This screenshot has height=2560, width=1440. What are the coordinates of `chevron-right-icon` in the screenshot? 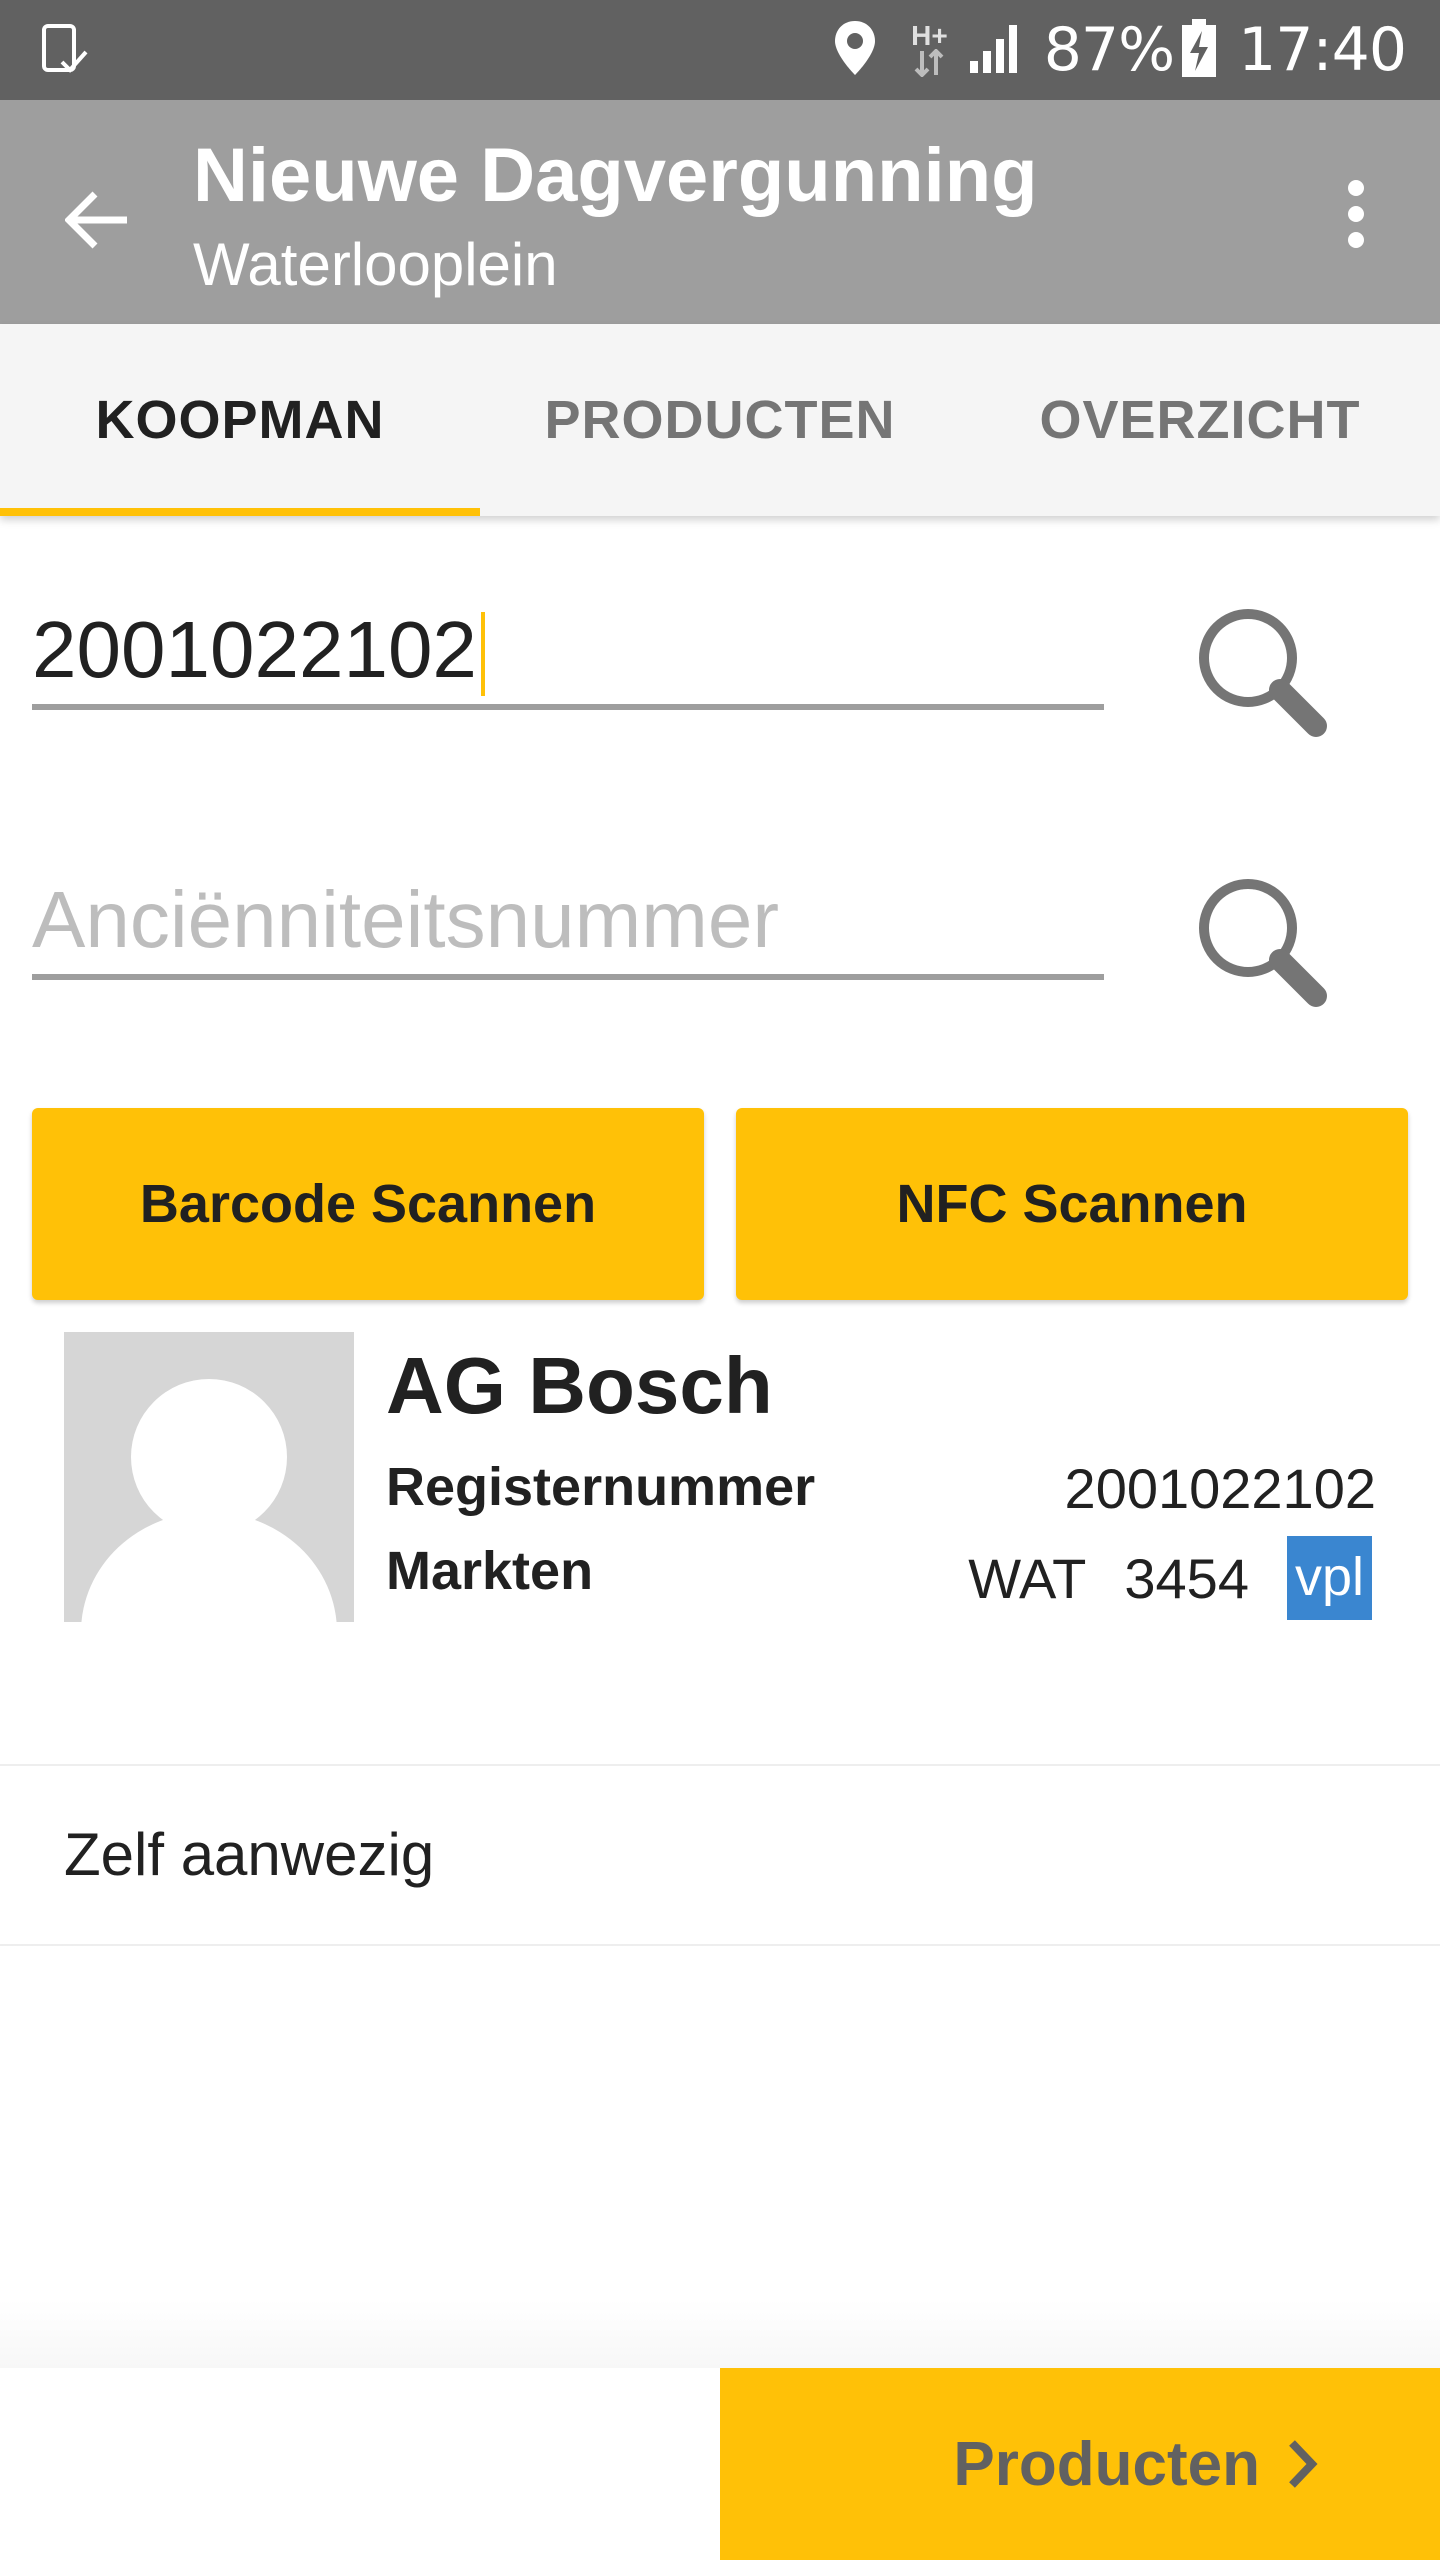 It's located at (1303, 2464).